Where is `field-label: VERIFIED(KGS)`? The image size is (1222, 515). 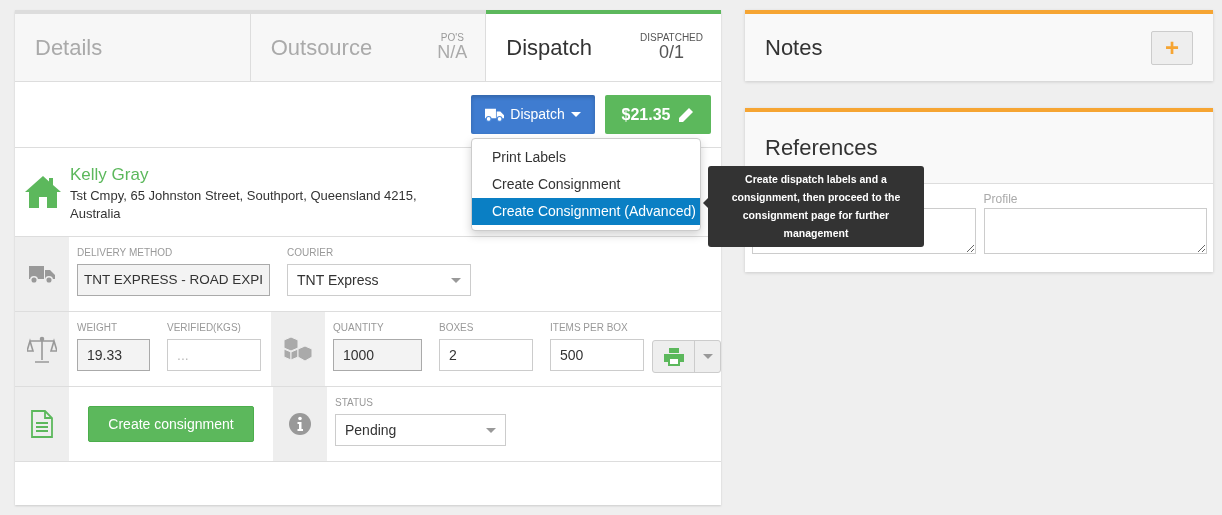
field-label: VERIFIED(KGS) is located at coordinates (204, 328).